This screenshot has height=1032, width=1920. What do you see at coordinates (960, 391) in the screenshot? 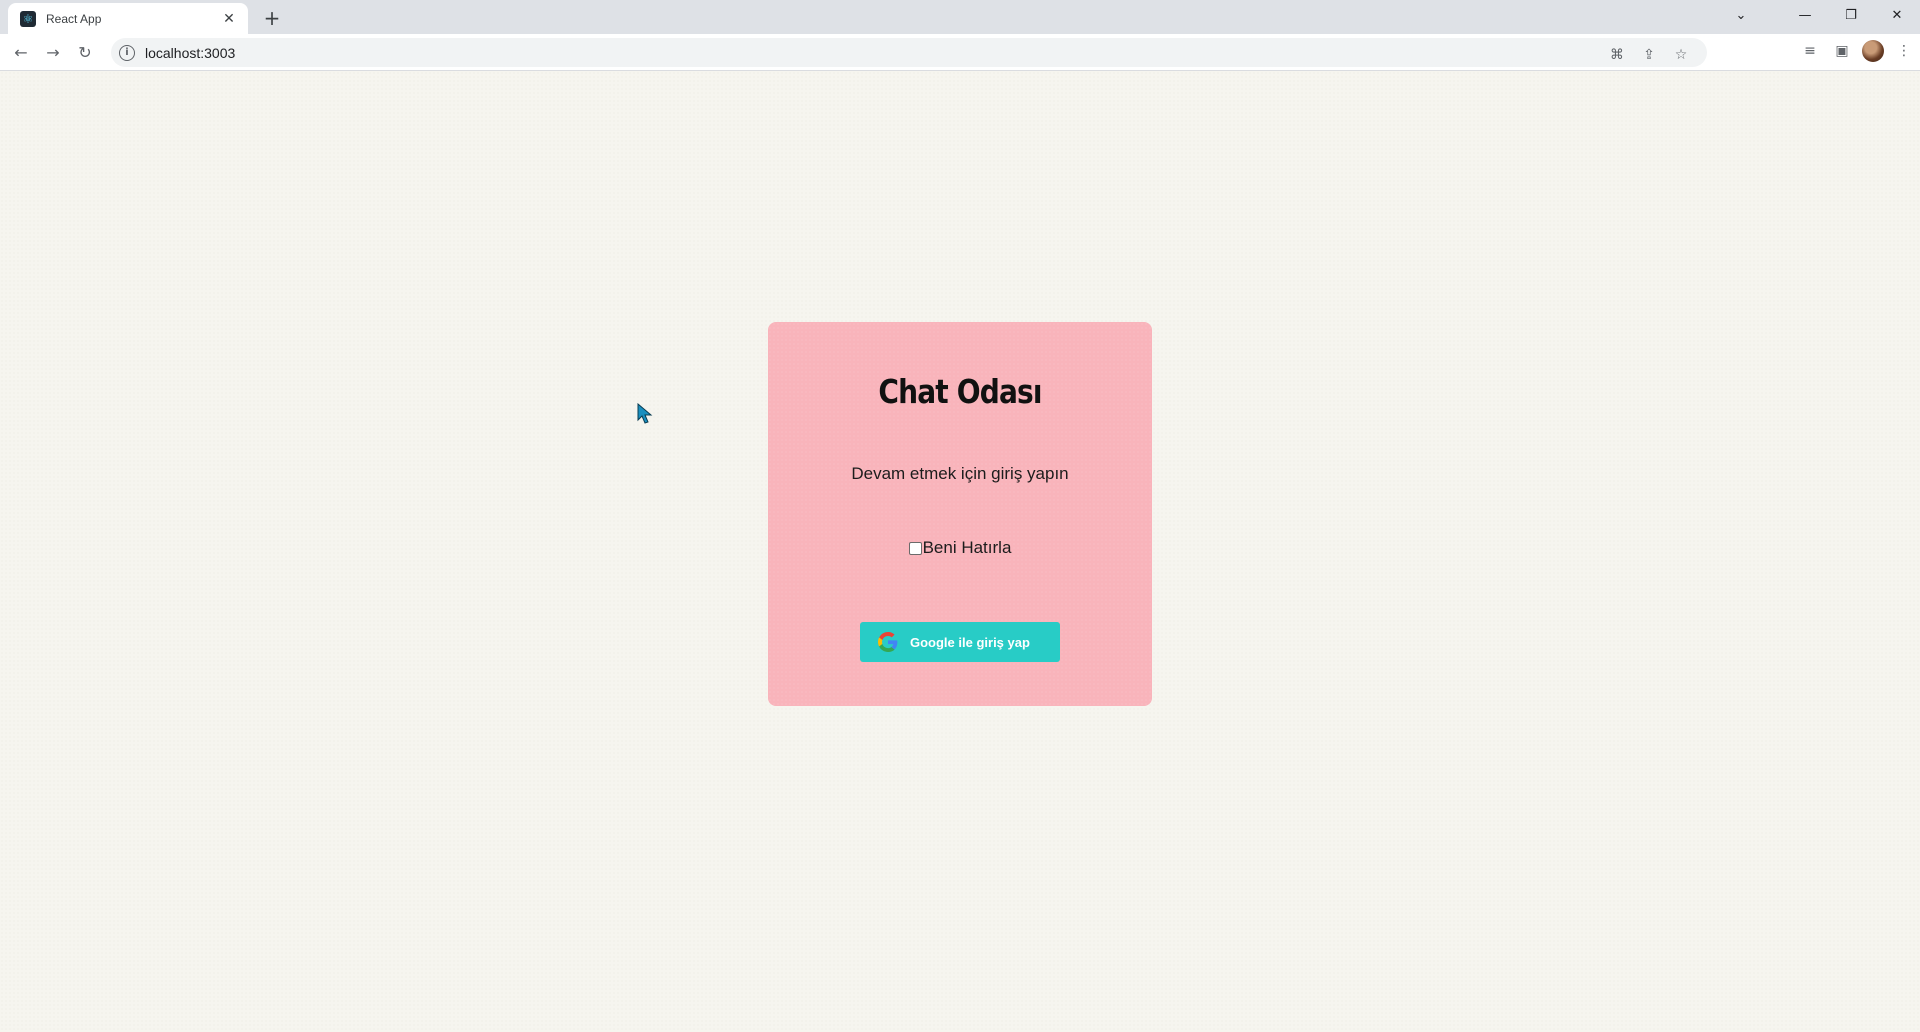
I see `card-title: Chat Odası` at bounding box center [960, 391].